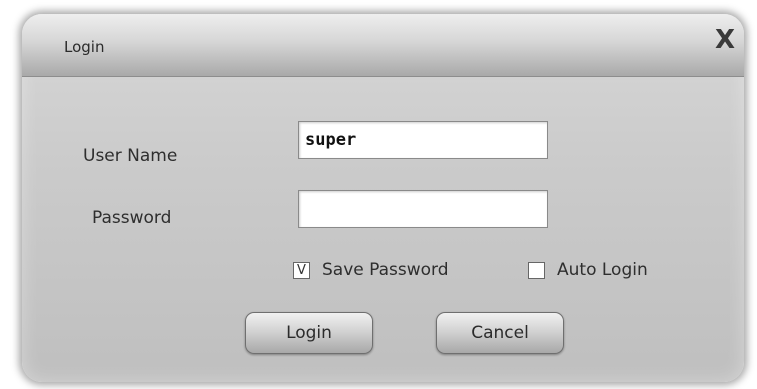 The width and height of the screenshot is (757, 389). I want to click on username-label: User Name, so click(130, 156).